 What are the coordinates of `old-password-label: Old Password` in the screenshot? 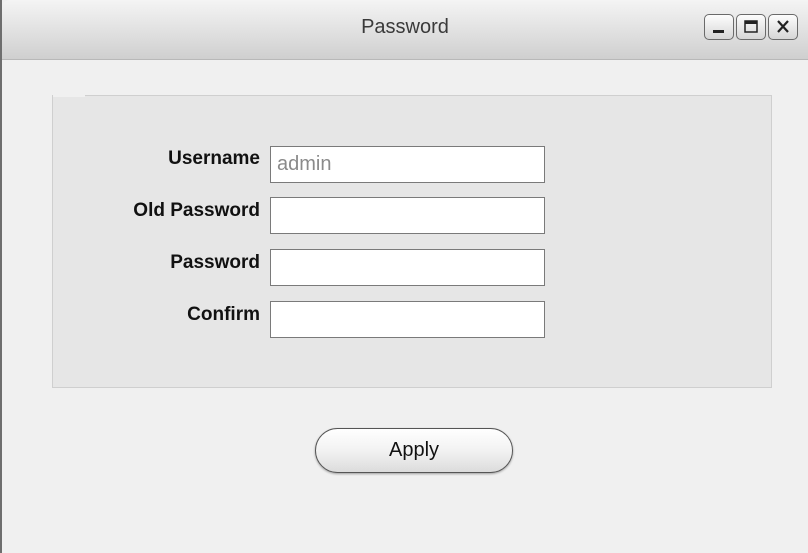 It's located at (196, 210).